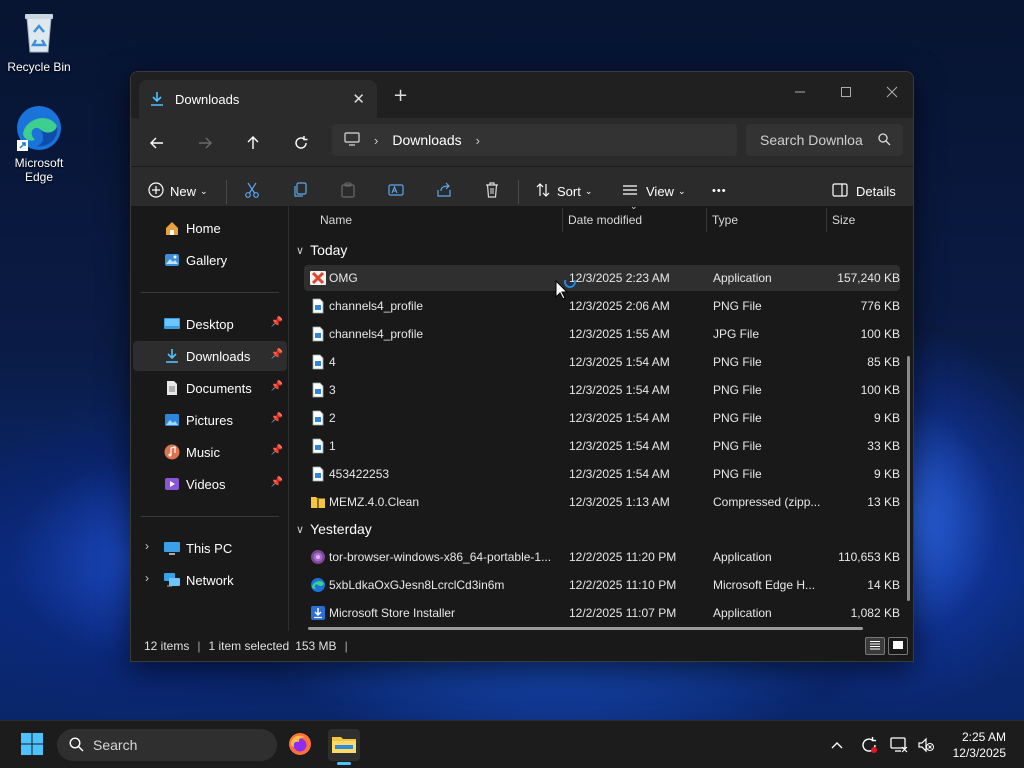 The width and height of the screenshot is (1024, 768). Describe the element at coordinates (843, 220) in the screenshot. I see `column-header-size: Size` at that location.